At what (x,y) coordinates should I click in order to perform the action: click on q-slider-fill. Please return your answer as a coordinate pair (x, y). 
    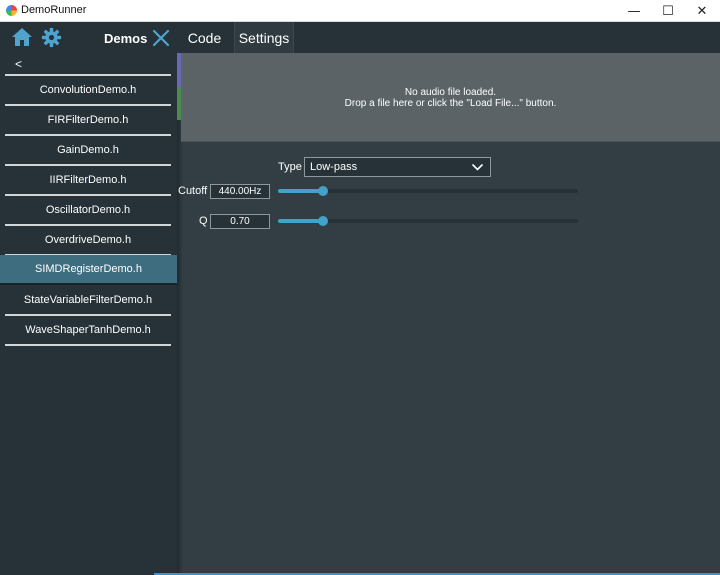
    Looking at the image, I should click on (300, 221).